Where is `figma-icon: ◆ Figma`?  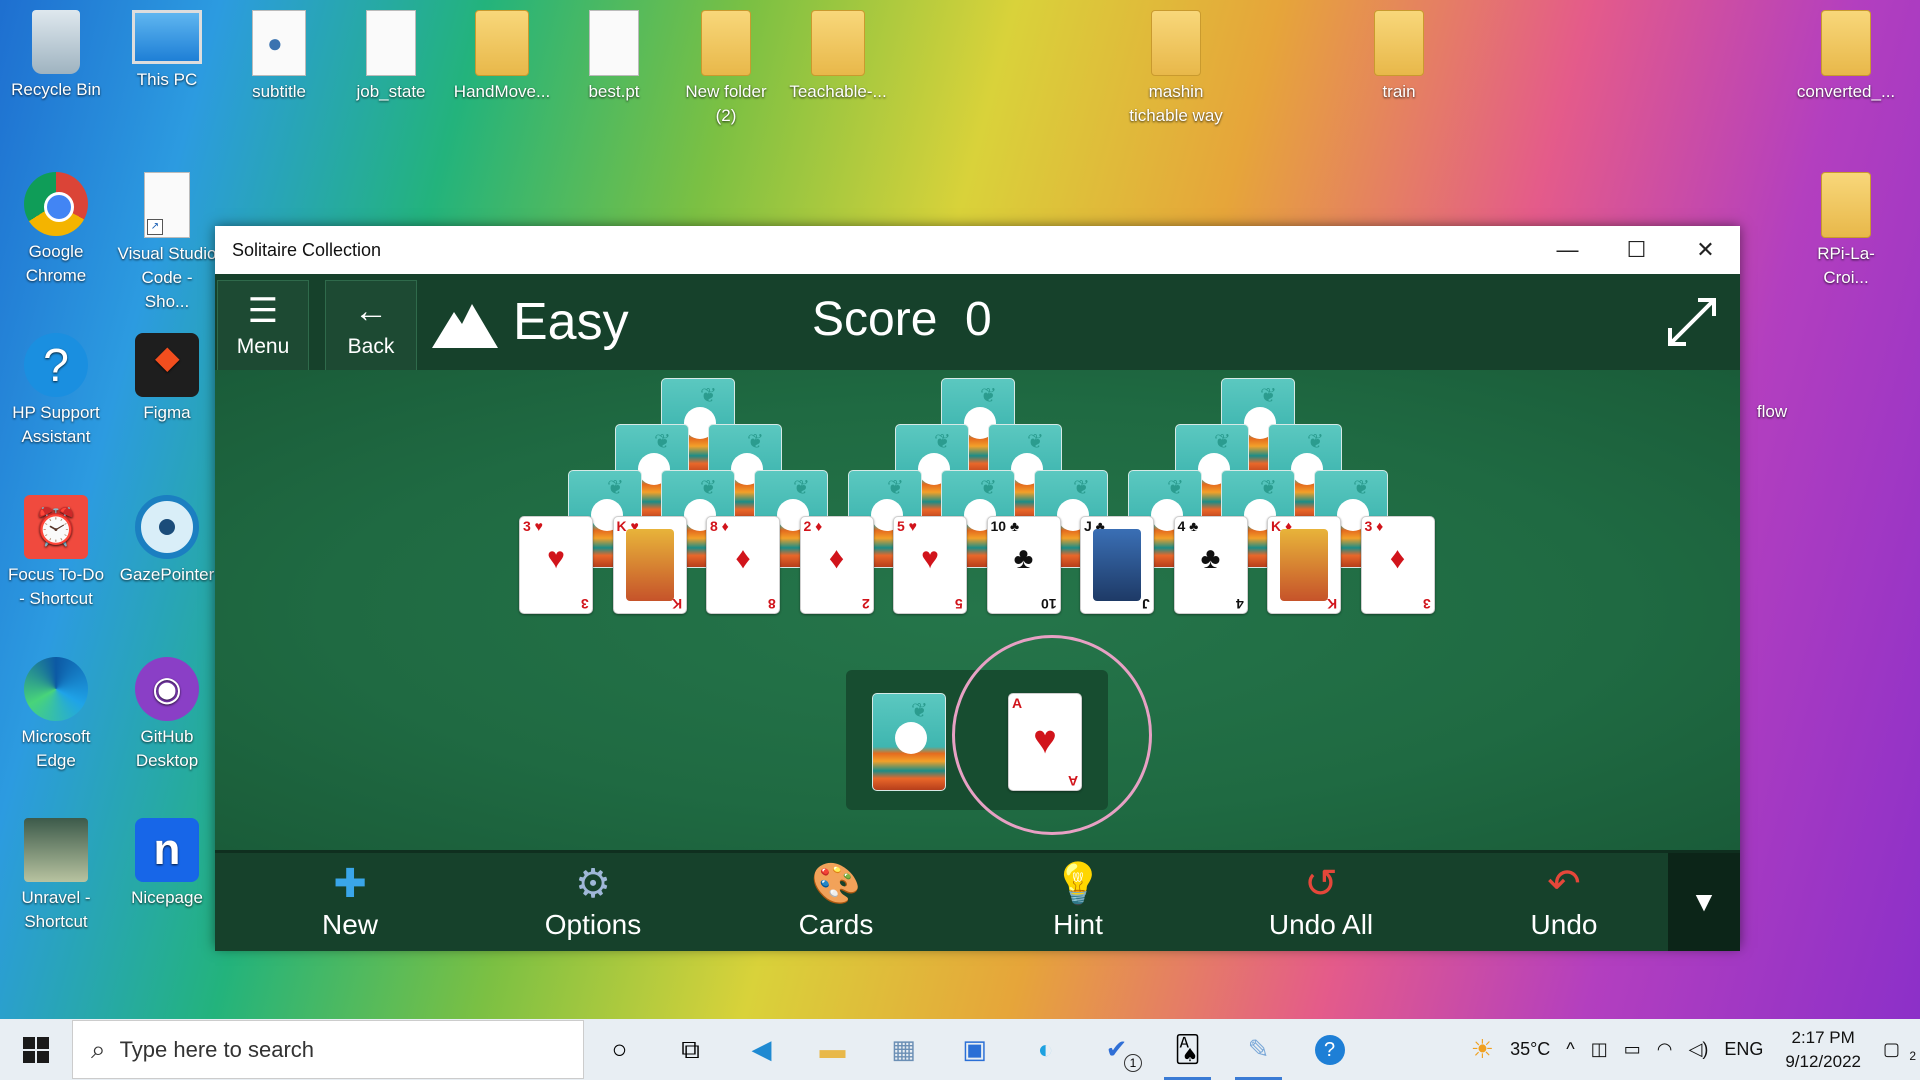 figma-icon: ◆ Figma is located at coordinates (167, 379).